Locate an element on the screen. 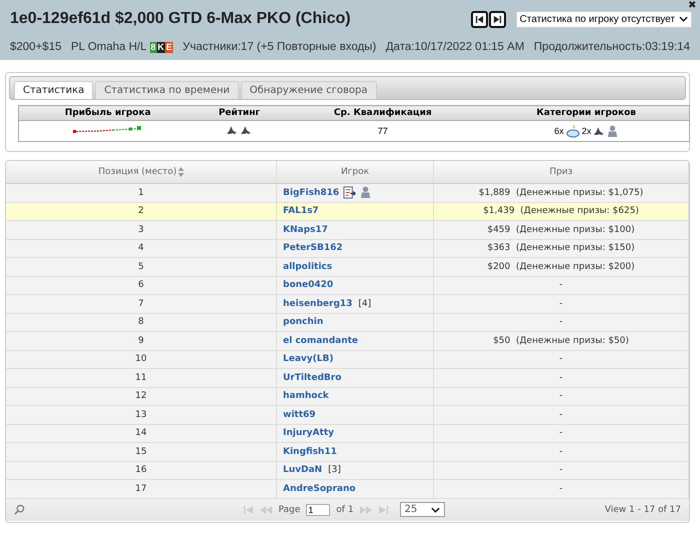 The height and width of the screenshot is (535, 700). notes-icon is located at coordinates (349, 193).